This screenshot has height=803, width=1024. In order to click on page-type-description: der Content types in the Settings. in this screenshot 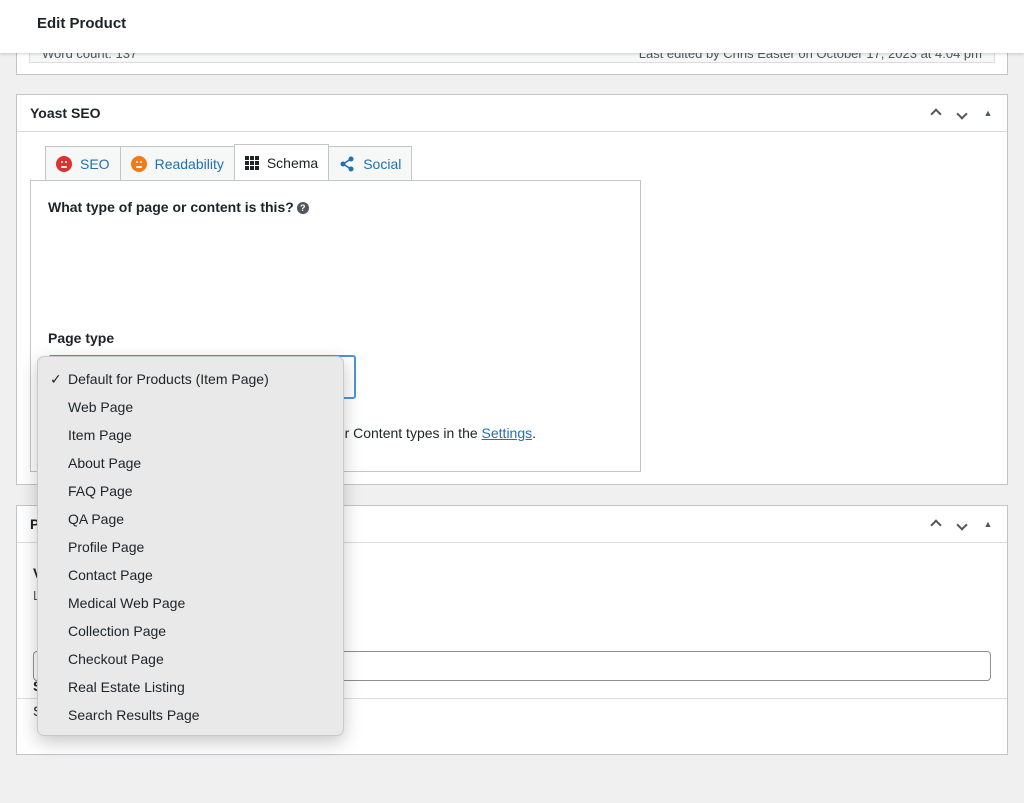, I will do `click(433, 433)`.